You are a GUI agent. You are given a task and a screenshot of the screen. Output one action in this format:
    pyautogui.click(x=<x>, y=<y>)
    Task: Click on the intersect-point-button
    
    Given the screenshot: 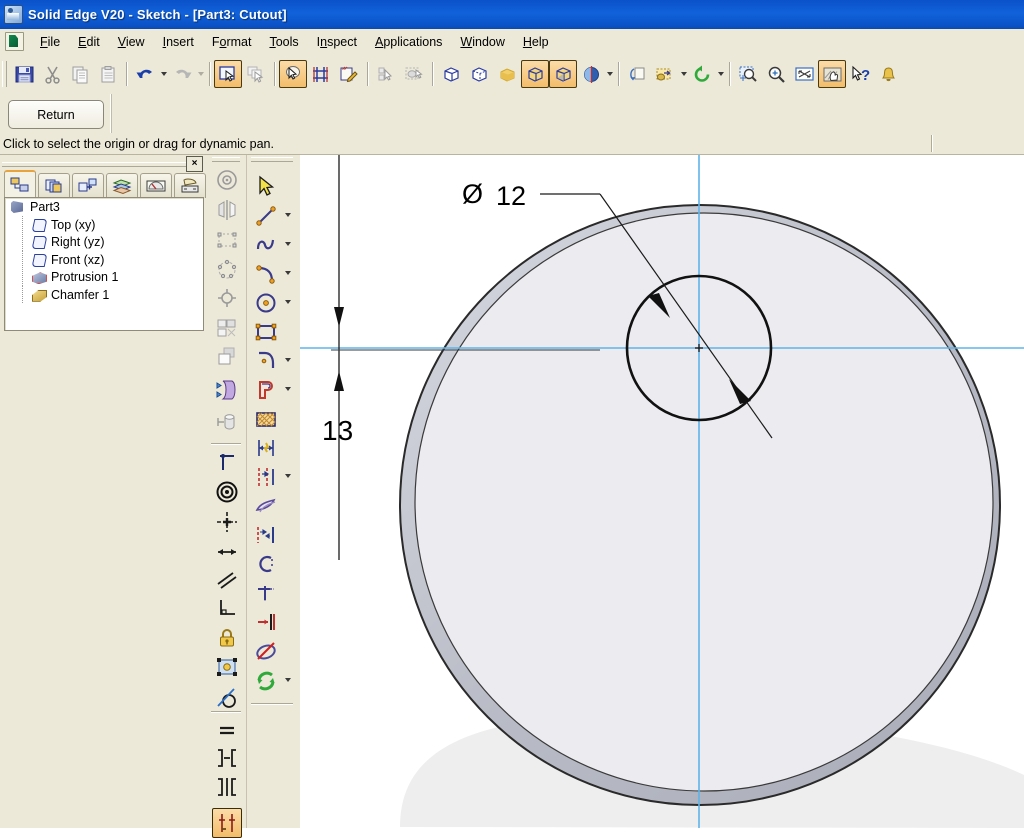 What is the action you would take?
    pyautogui.click(x=227, y=522)
    